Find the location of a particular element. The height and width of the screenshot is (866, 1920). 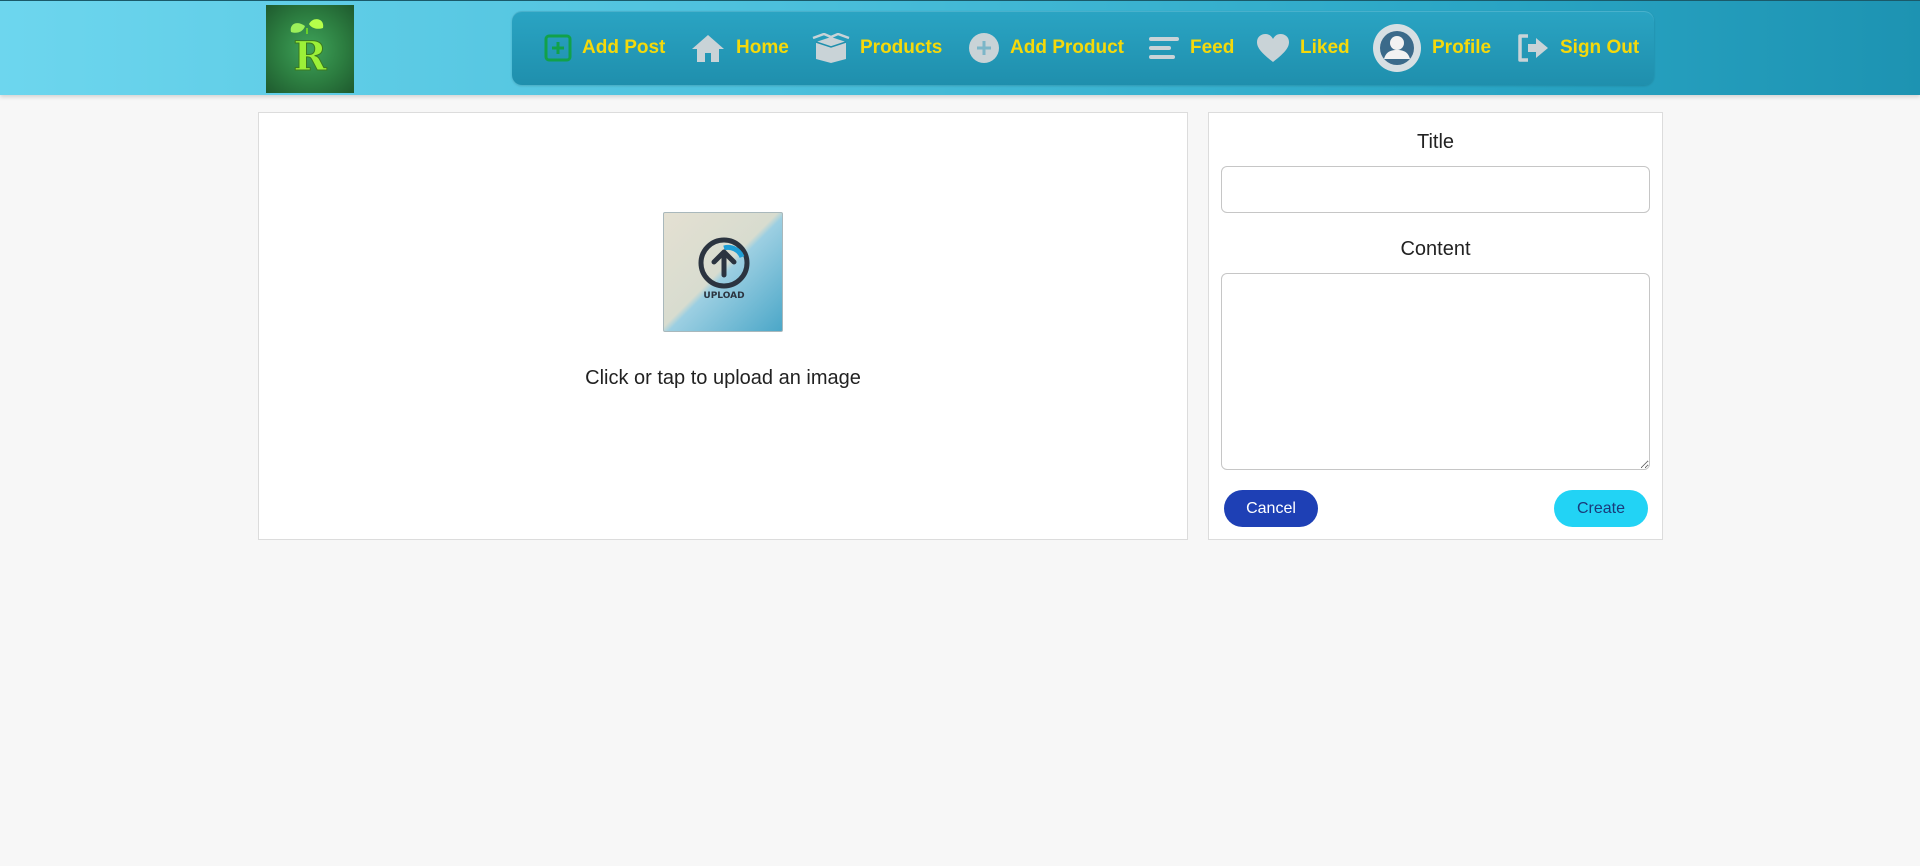

menu-lines-icon is located at coordinates (1164, 48).